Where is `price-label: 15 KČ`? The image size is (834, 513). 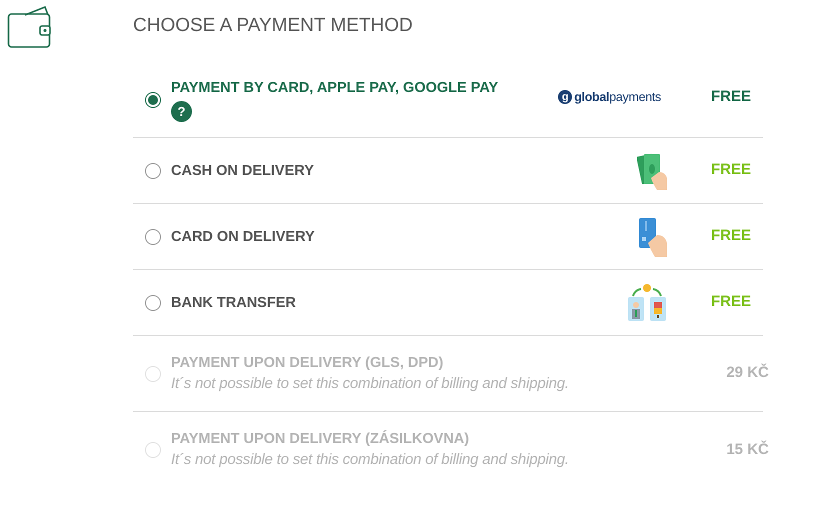 price-label: 15 KČ is located at coordinates (747, 450).